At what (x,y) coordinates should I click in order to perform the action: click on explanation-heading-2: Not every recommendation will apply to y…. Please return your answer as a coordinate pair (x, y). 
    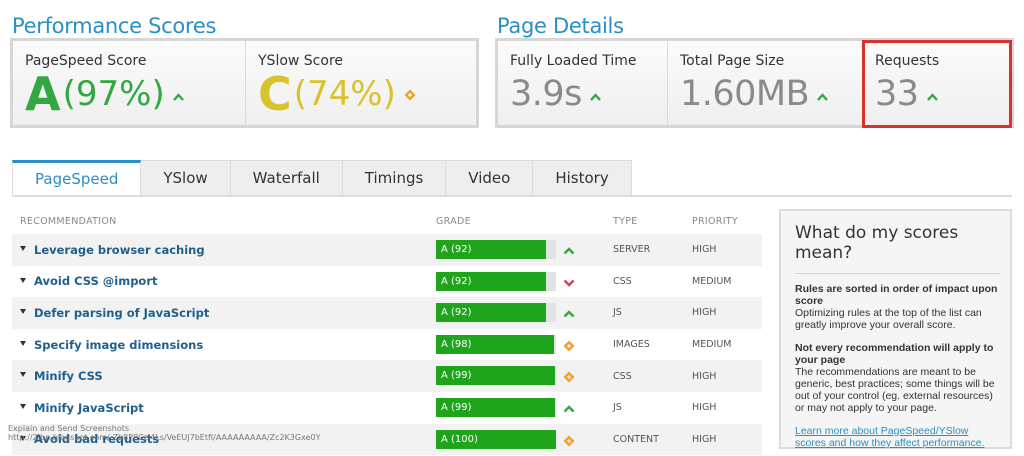
    Looking at the image, I should click on (894, 354).